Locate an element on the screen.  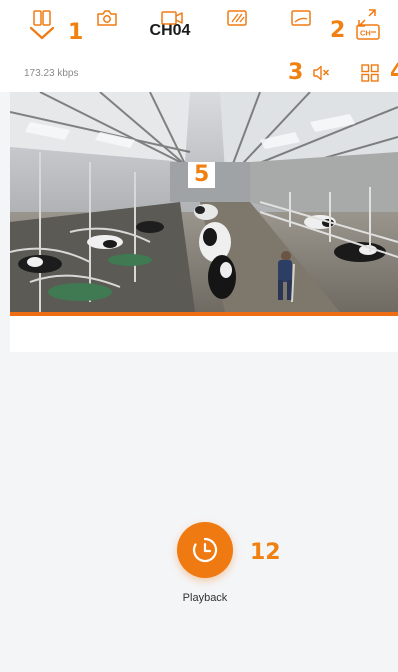
snapshot-button is located at coordinates (107, 18).